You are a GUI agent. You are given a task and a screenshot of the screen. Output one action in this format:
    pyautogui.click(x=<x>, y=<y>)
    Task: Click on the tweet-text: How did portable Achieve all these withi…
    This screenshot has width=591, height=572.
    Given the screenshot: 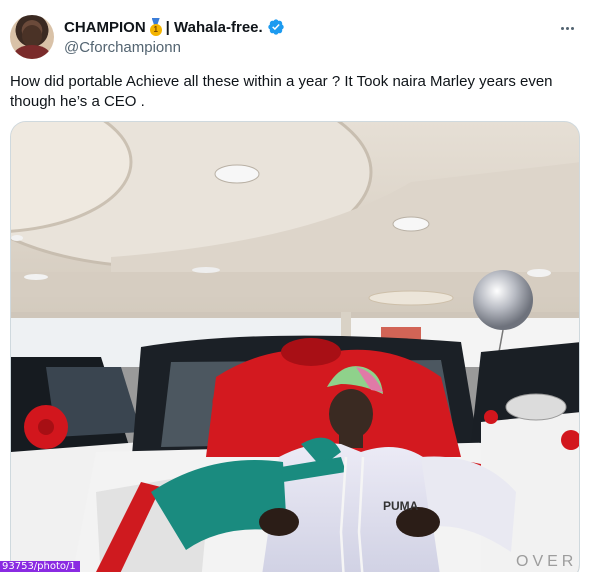 What is the action you would take?
    pyautogui.click(x=281, y=91)
    